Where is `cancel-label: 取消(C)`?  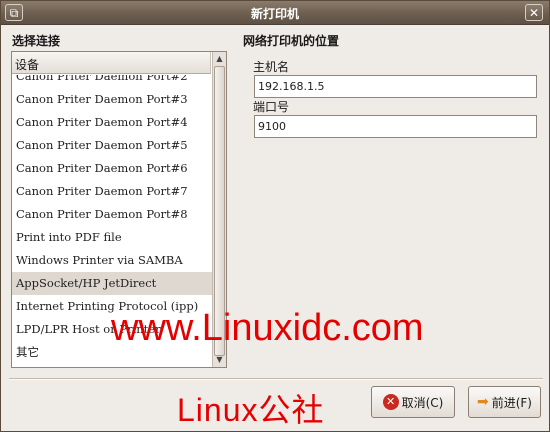 cancel-label: 取消(C) is located at coordinates (422, 402).